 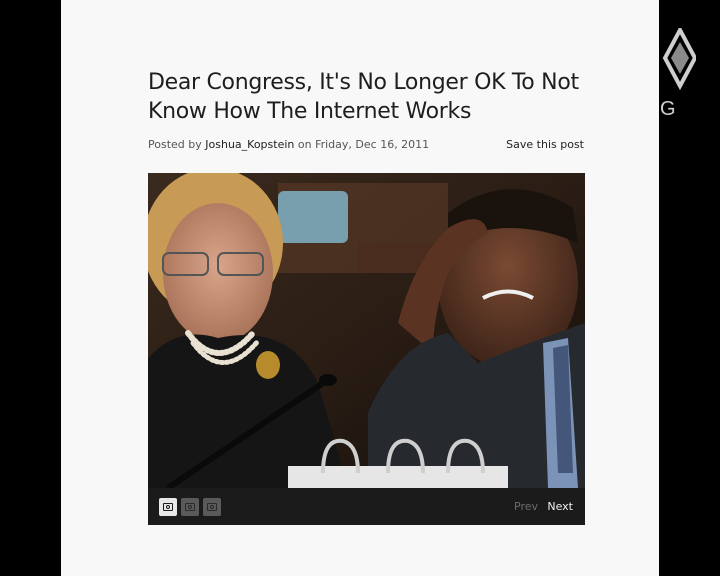 What do you see at coordinates (305, 144) in the screenshot?
I see `byline-mid: on` at bounding box center [305, 144].